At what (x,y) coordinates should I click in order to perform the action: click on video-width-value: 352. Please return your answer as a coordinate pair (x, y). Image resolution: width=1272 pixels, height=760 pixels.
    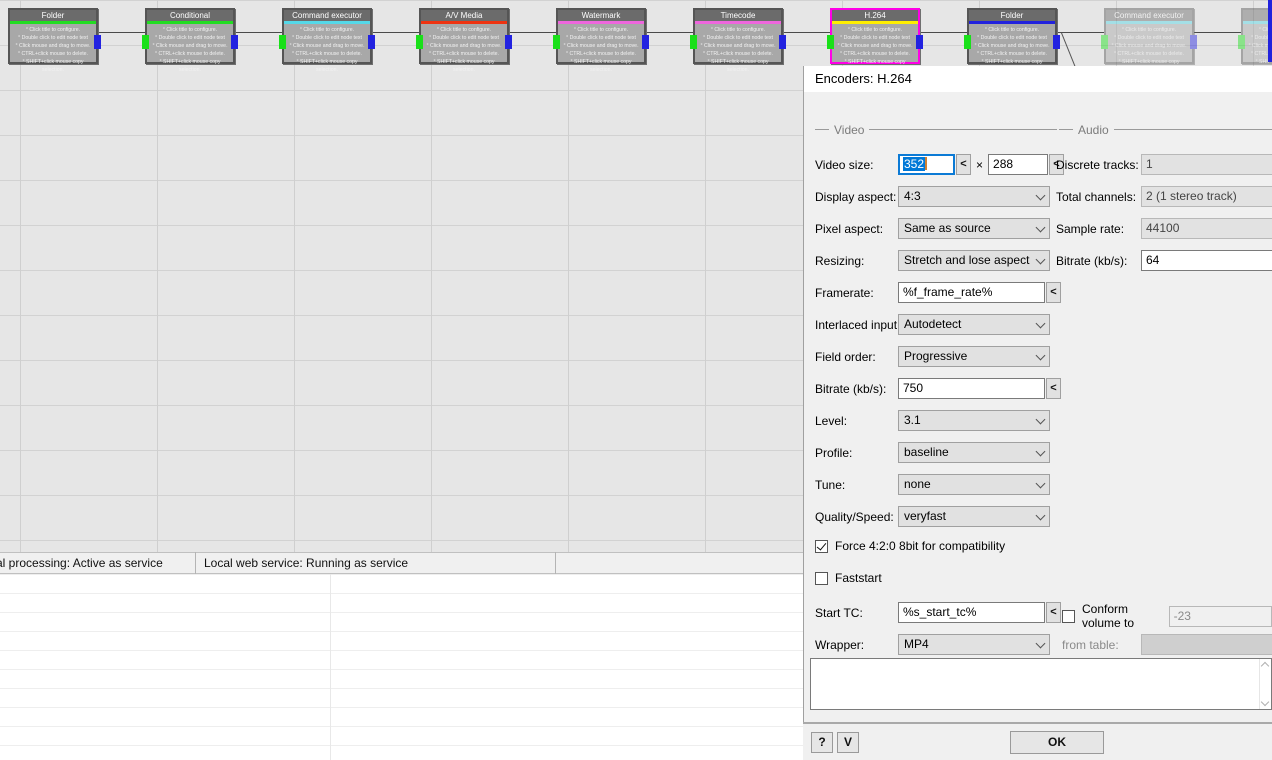
    Looking at the image, I should click on (914, 164).